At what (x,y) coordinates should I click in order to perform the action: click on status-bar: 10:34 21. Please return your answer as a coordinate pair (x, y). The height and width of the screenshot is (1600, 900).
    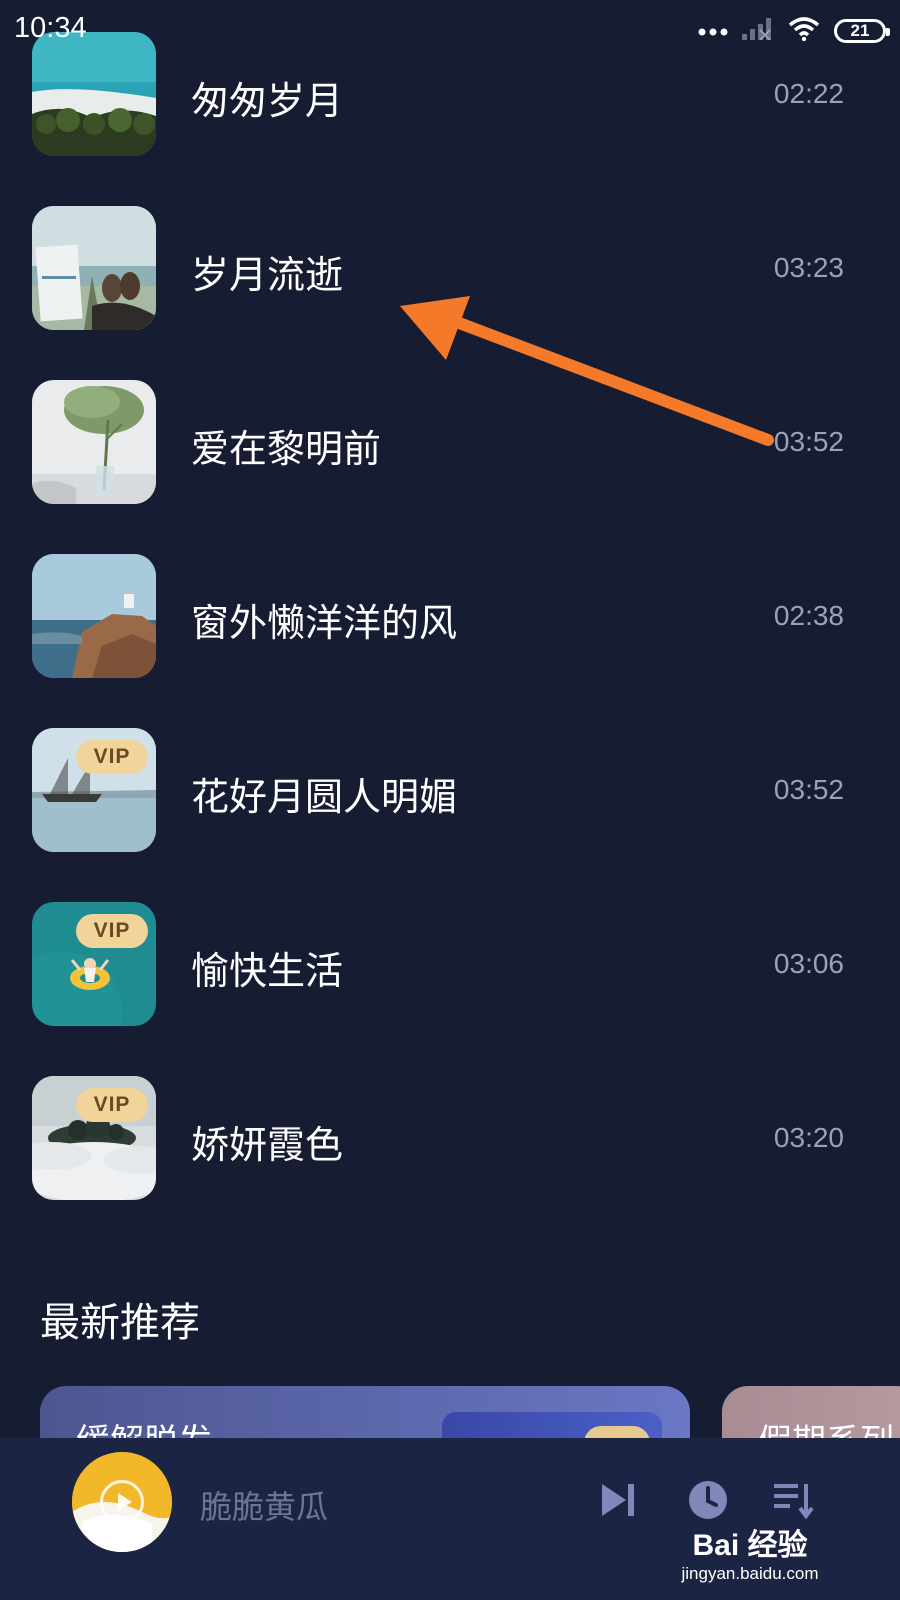
    Looking at the image, I should click on (450, 31).